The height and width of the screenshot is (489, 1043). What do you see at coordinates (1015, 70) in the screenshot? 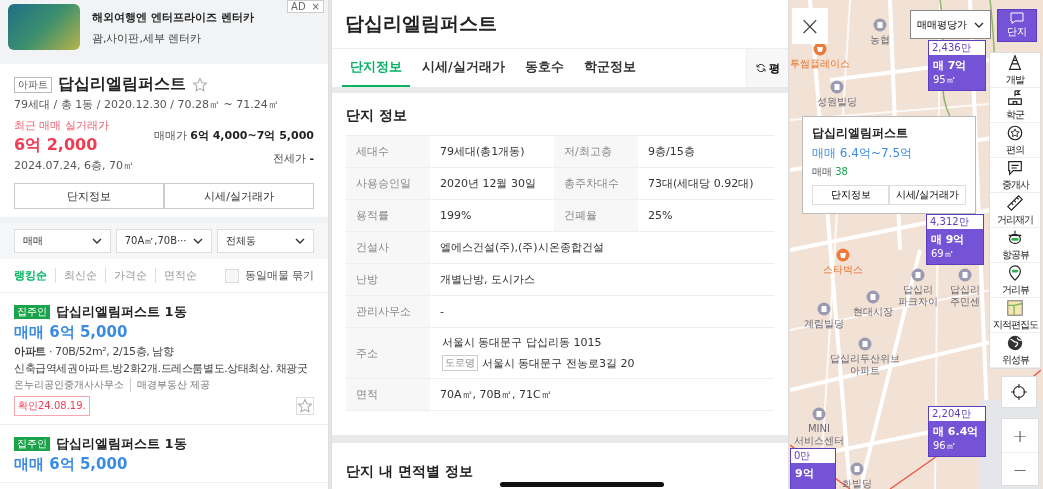
I see `map-tool-button: 개발` at bounding box center [1015, 70].